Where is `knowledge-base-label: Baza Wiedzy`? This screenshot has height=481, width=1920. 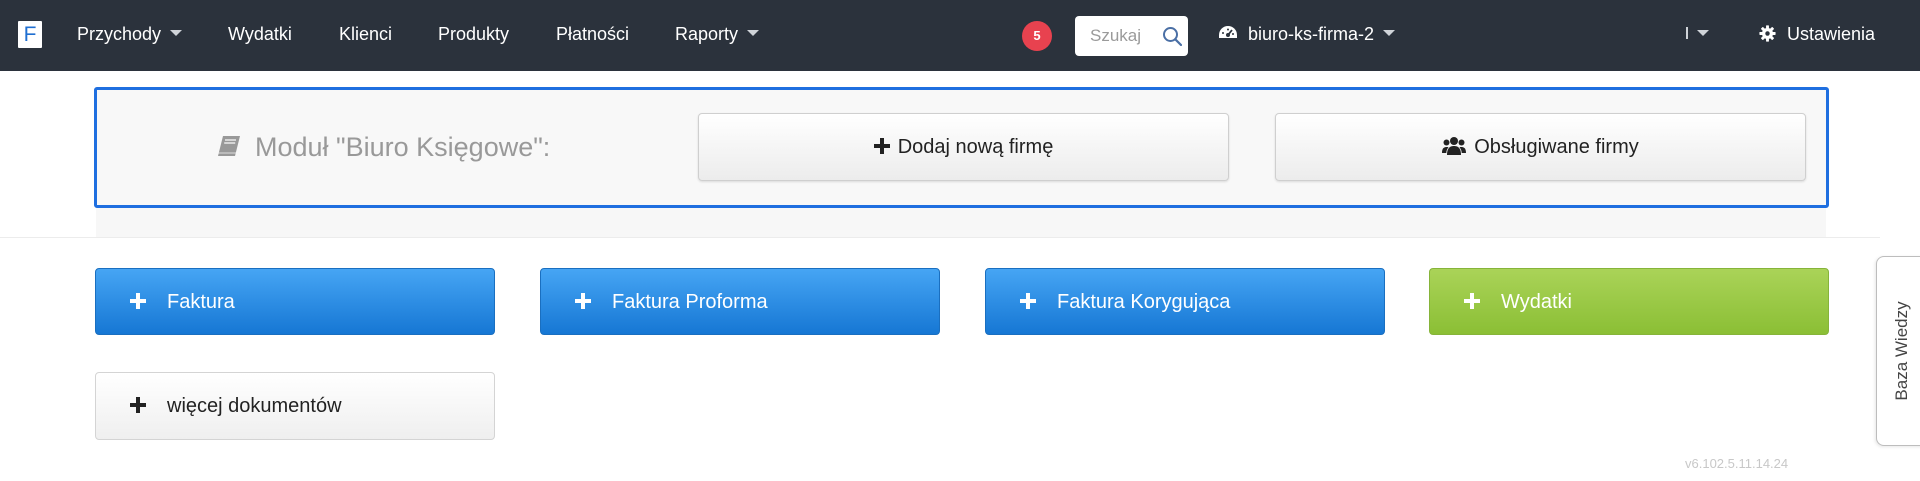
knowledge-base-label: Baza Wiedzy is located at coordinates (1901, 351).